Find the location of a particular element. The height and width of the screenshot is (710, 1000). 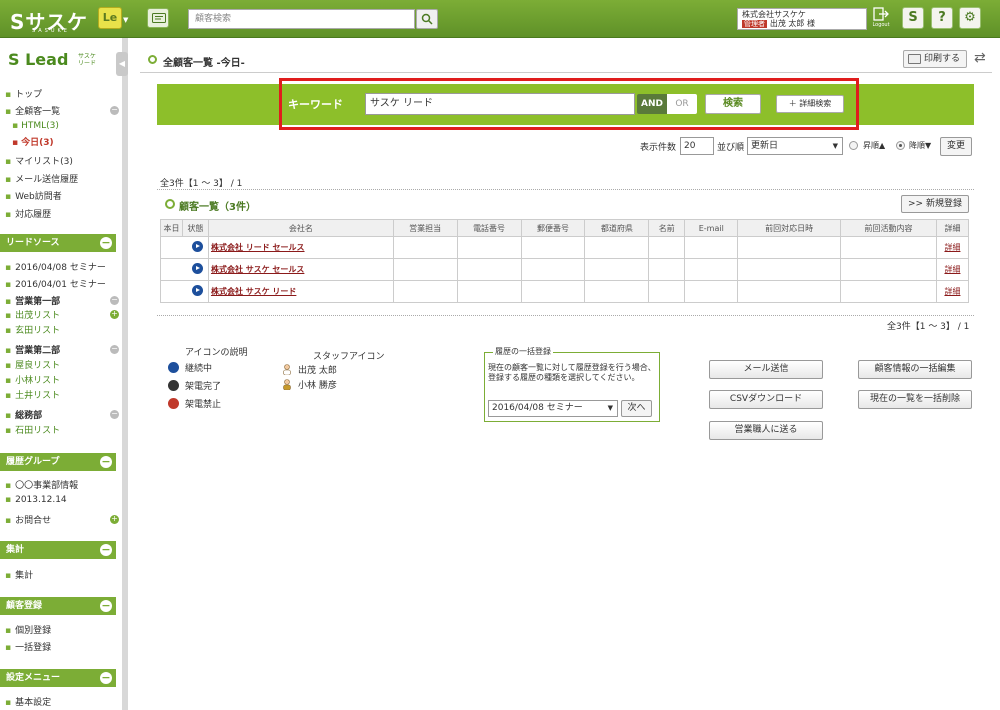

chevron-down-icon: ▼ is located at coordinates (125, 20).